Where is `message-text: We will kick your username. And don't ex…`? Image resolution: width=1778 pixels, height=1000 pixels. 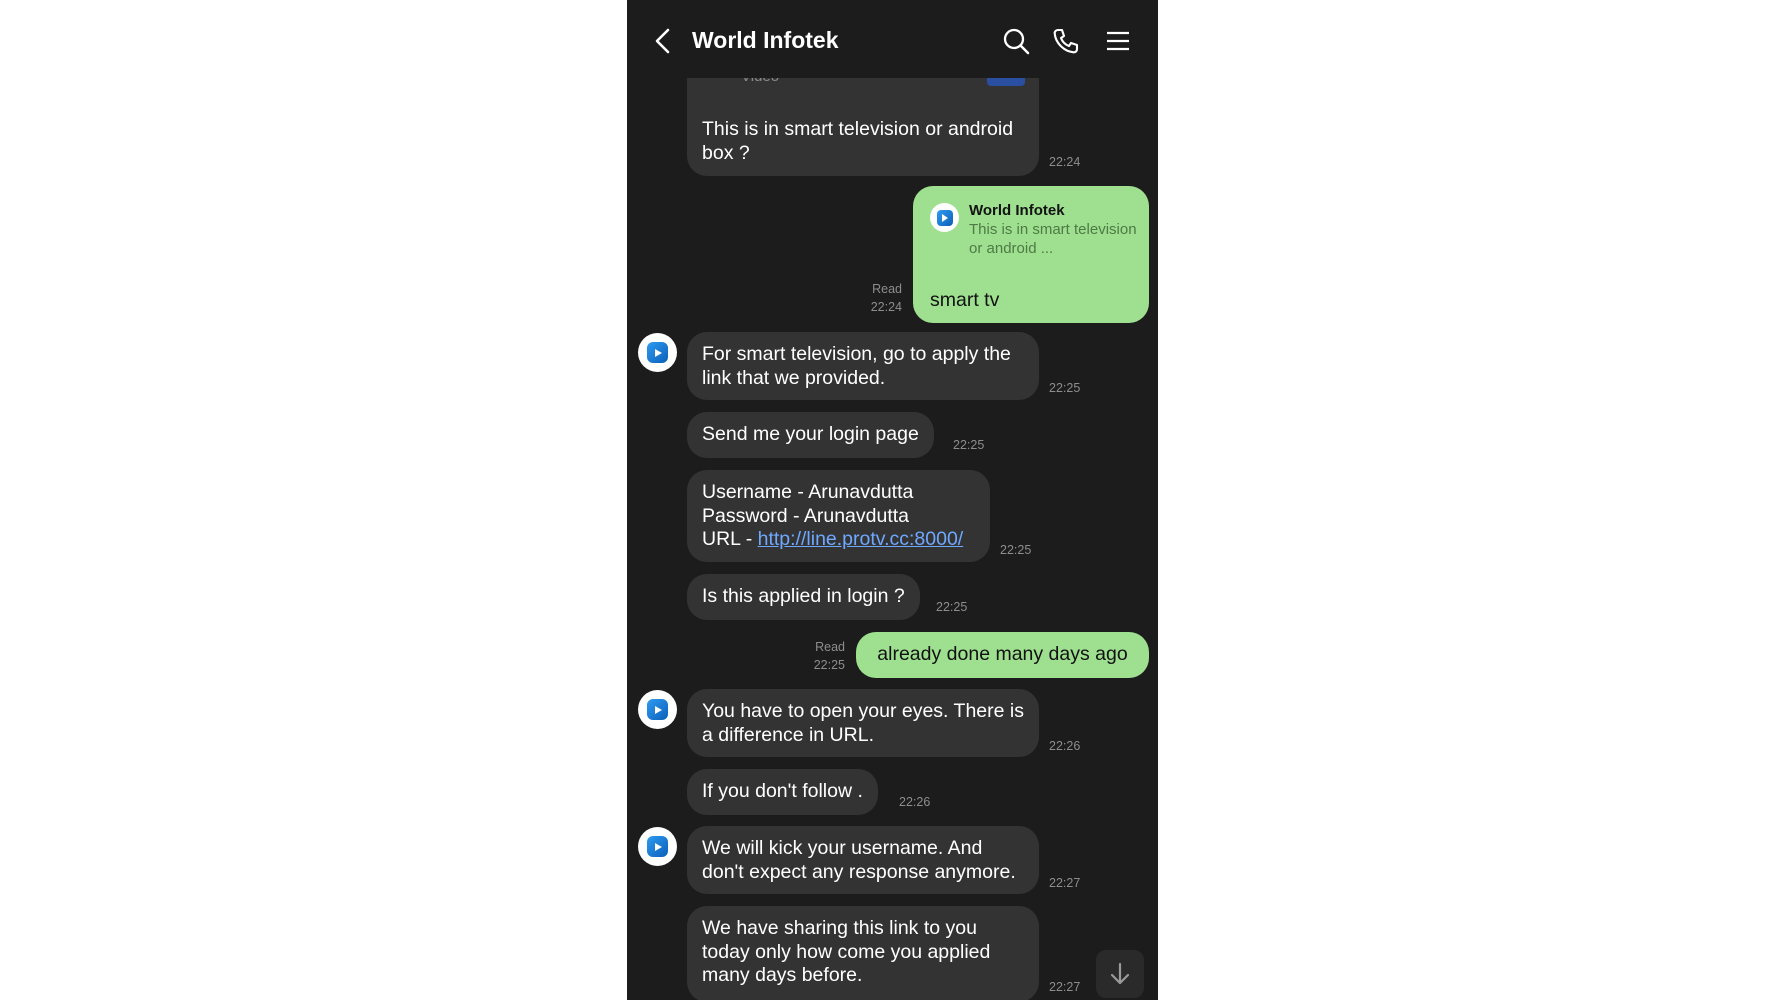 message-text: We will kick your username. And don't ex… is located at coordinates (859, 860).